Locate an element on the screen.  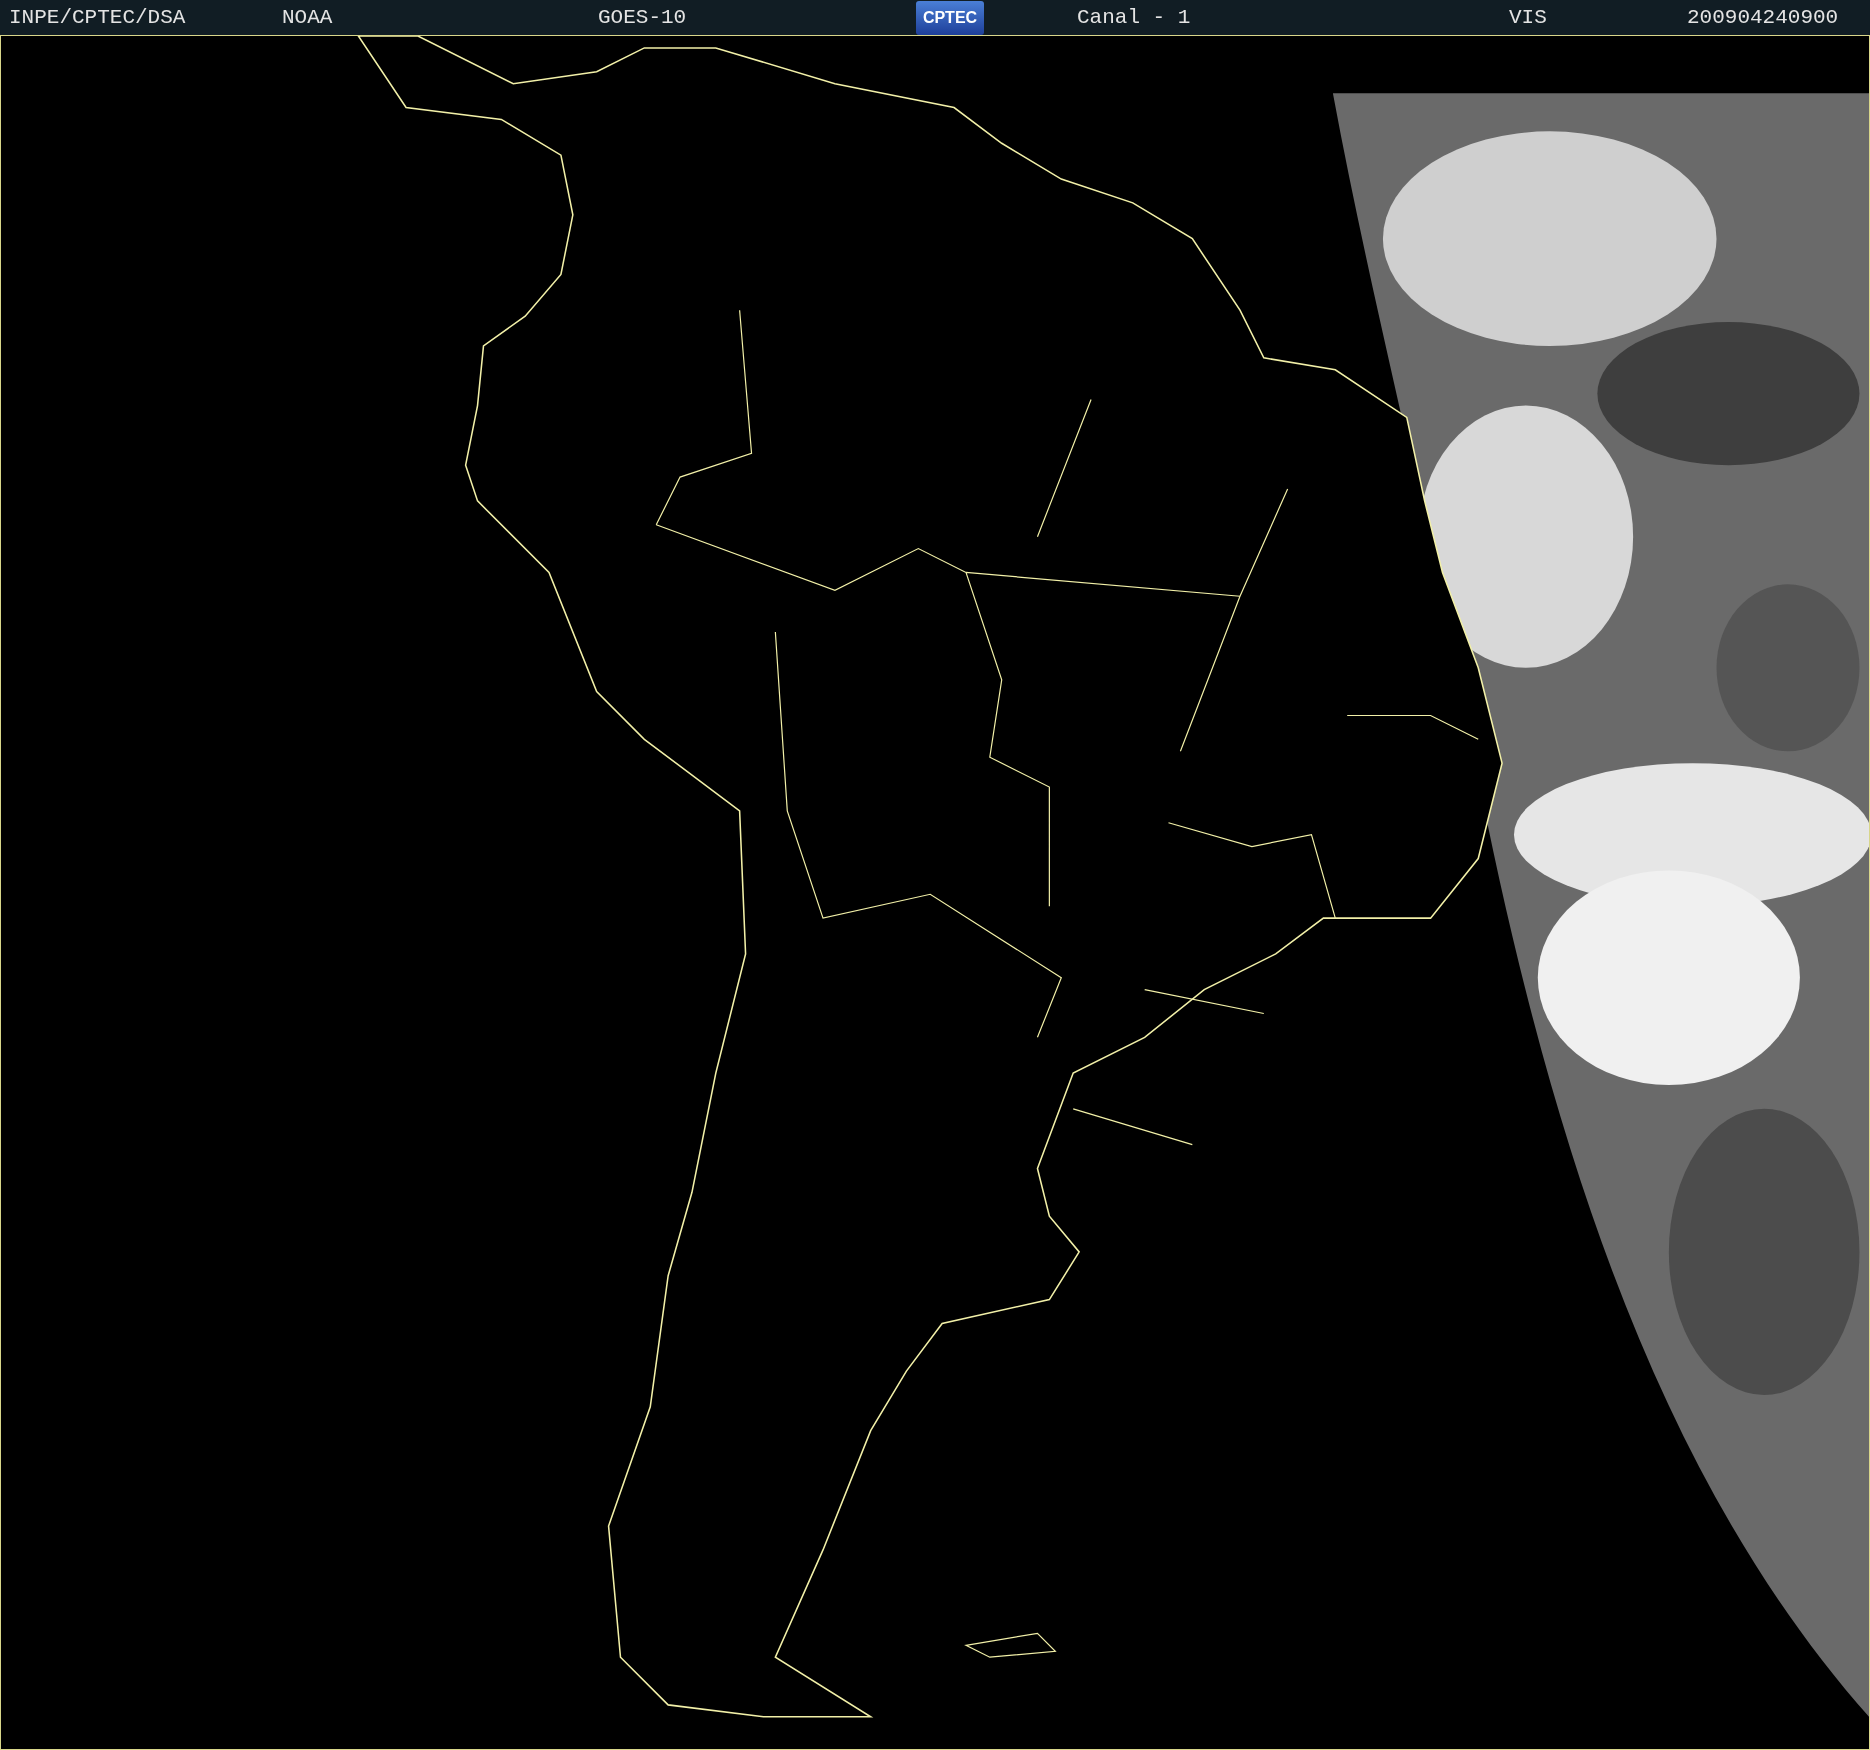
timestamp-label: 200904240900 is located at coordinates (1763, 17).